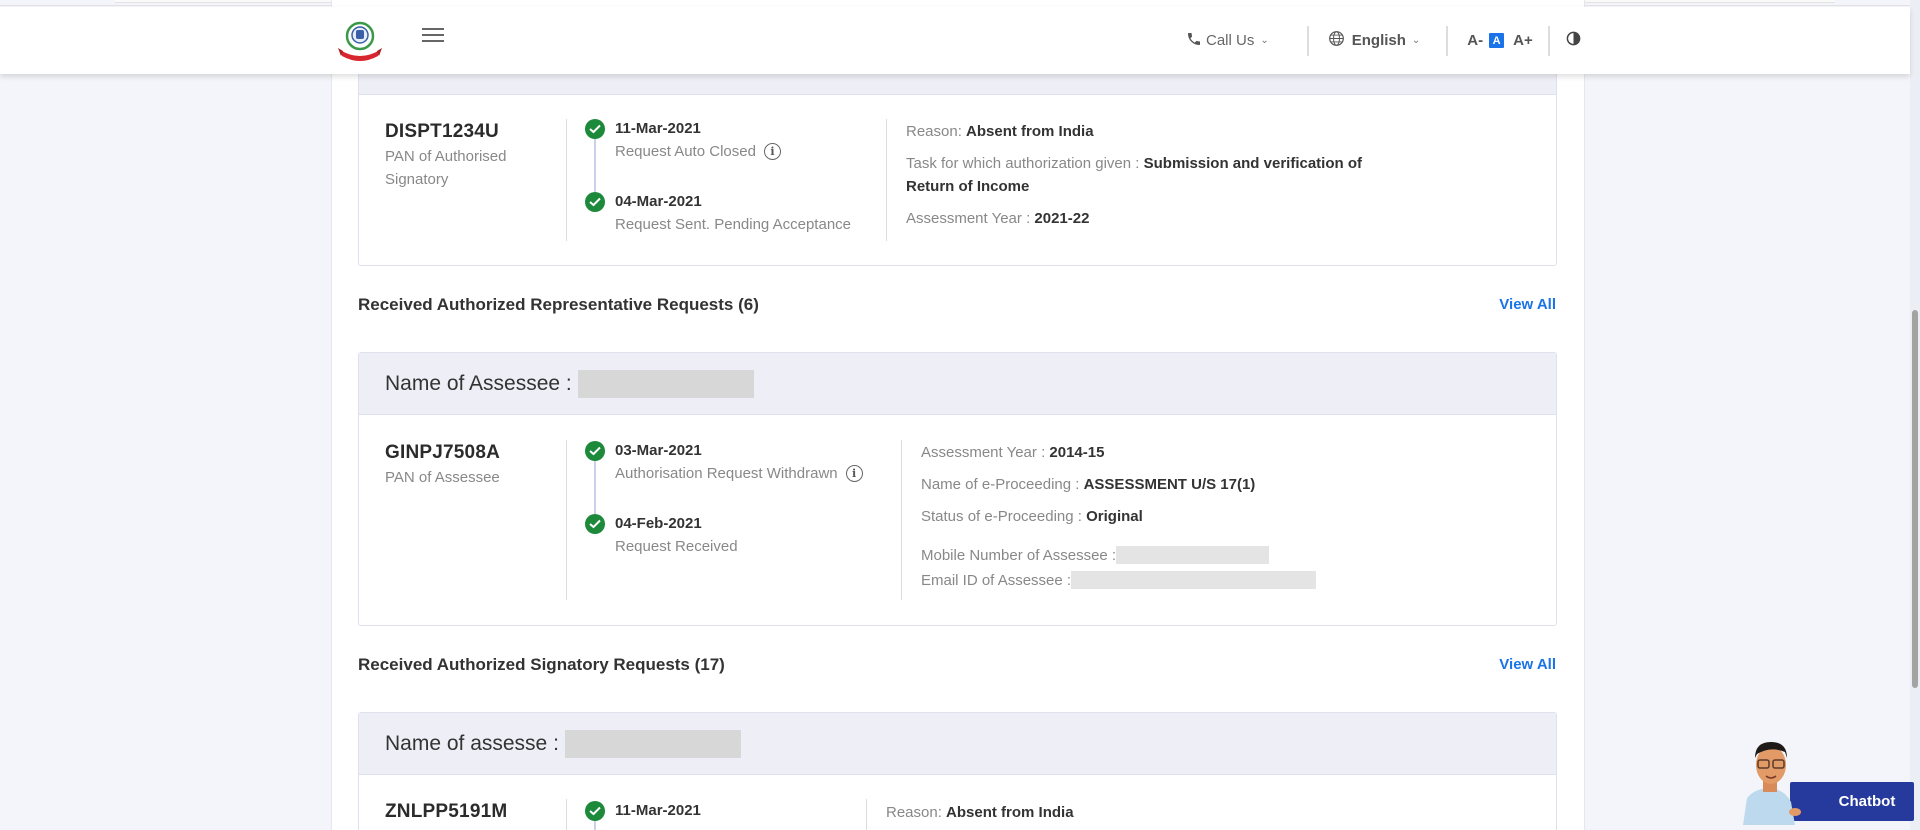 The image size is (1920, 830). What do you see at coordinates (1336, 40) in the screenshot?
I see `globe-icon` at bounding box center [1336, 40].